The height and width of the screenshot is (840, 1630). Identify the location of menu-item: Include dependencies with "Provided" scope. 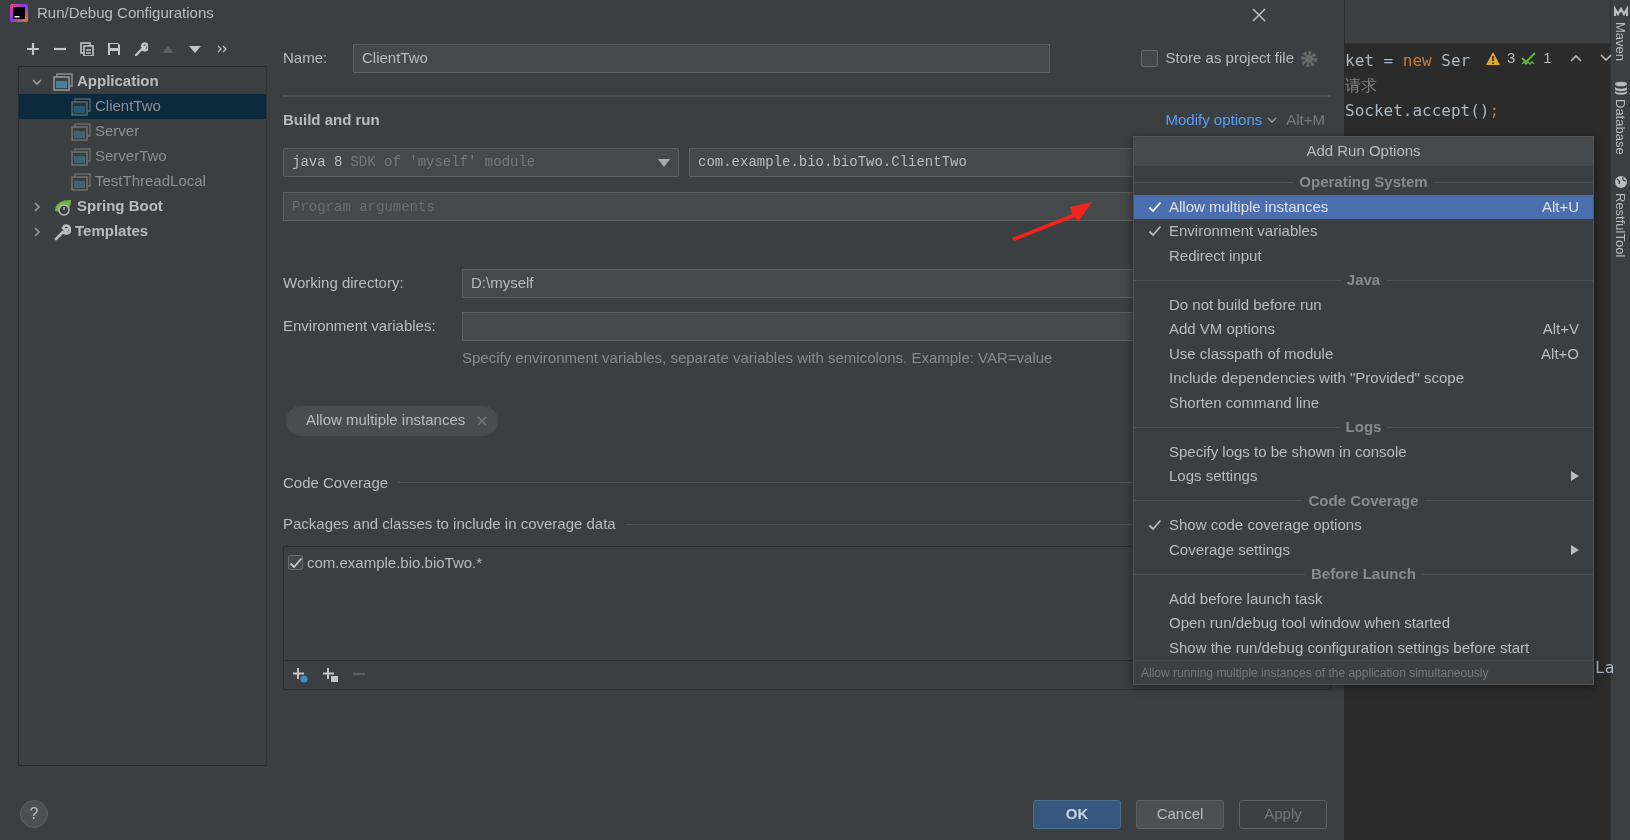
(1363, 378).